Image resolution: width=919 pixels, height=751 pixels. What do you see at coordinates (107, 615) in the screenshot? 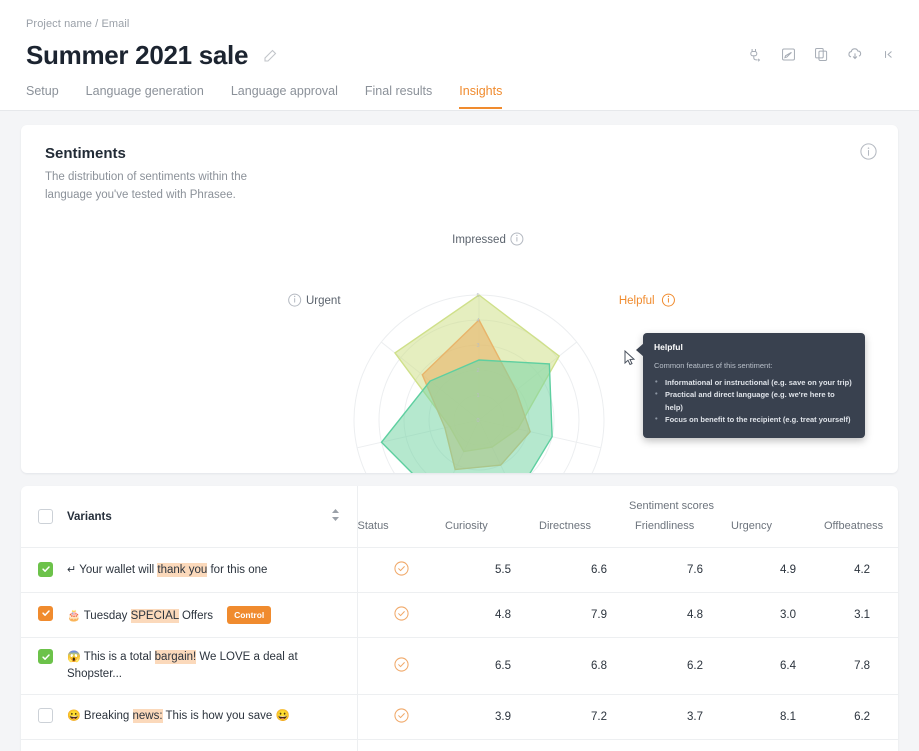
I see `variant-text-segment: Tuesday` at bounding box center [107, 615].